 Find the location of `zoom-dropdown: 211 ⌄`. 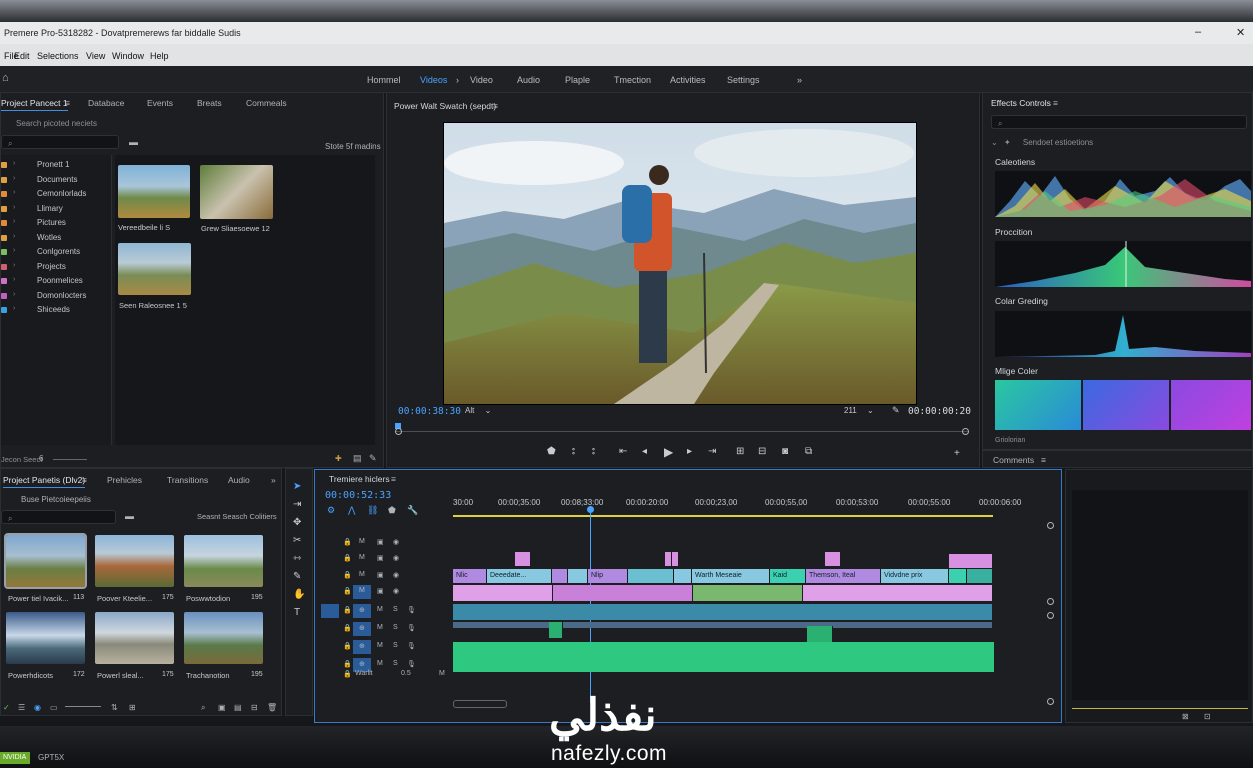

zoom-dropdown: 211 ⌄ is located at coordinates (859, 410).